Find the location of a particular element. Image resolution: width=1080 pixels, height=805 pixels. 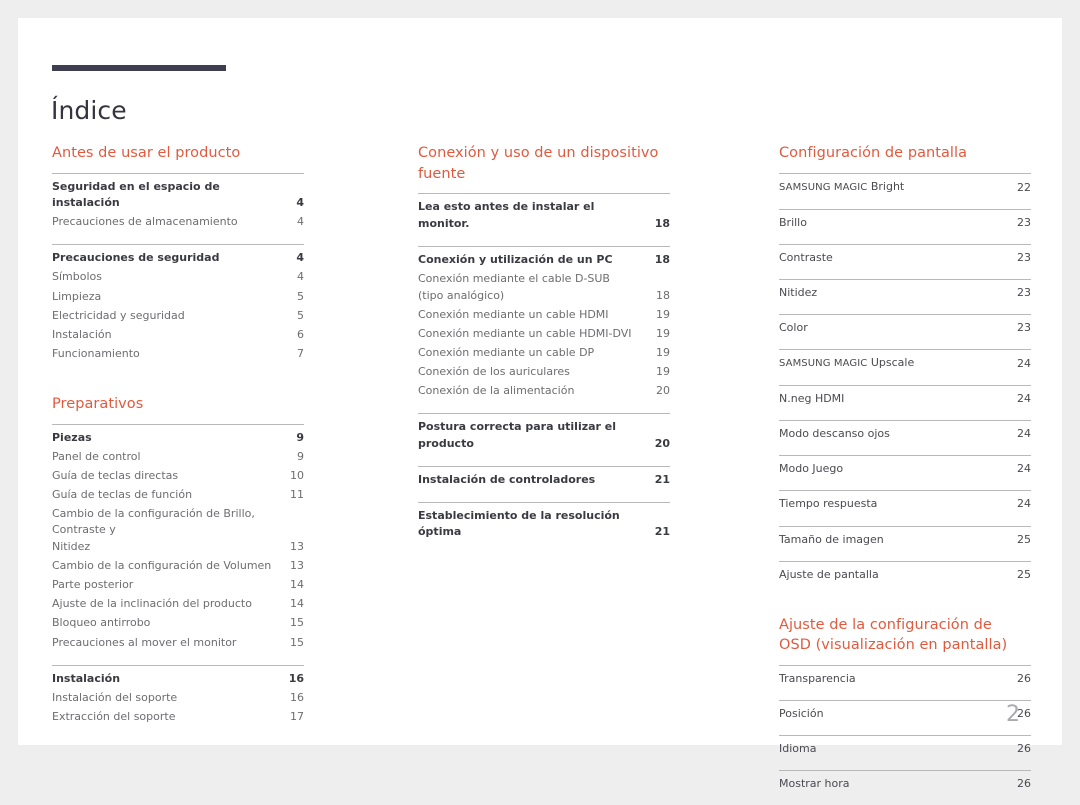

toc-entry-label: Conexión mediante un cable DP is located at coordinates (506, 352).